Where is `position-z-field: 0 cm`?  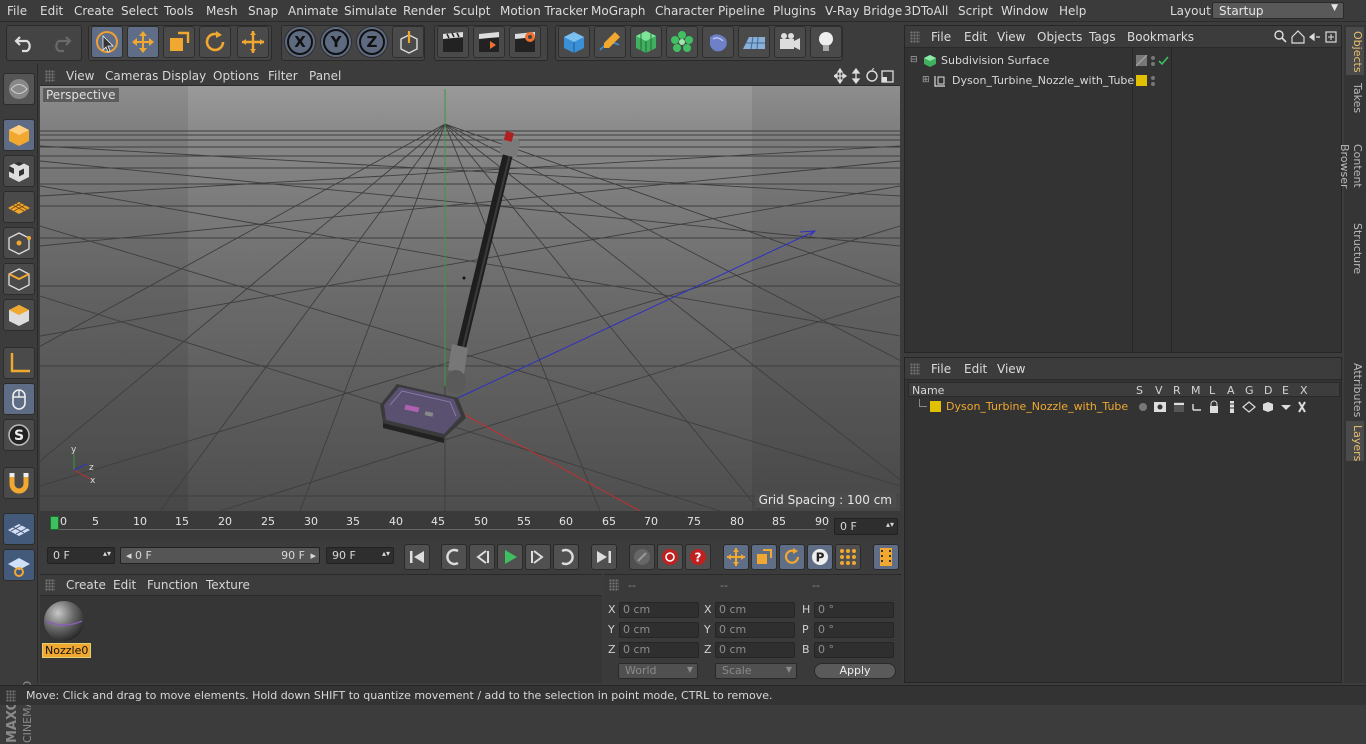
position-z-field: 0 cm is located at coordinates (659, 650).